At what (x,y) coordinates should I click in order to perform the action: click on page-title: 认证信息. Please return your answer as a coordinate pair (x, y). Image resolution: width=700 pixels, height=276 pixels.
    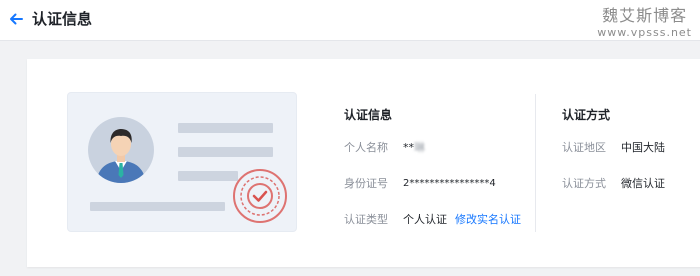
    Looking at the image, I should click on (62, 19).